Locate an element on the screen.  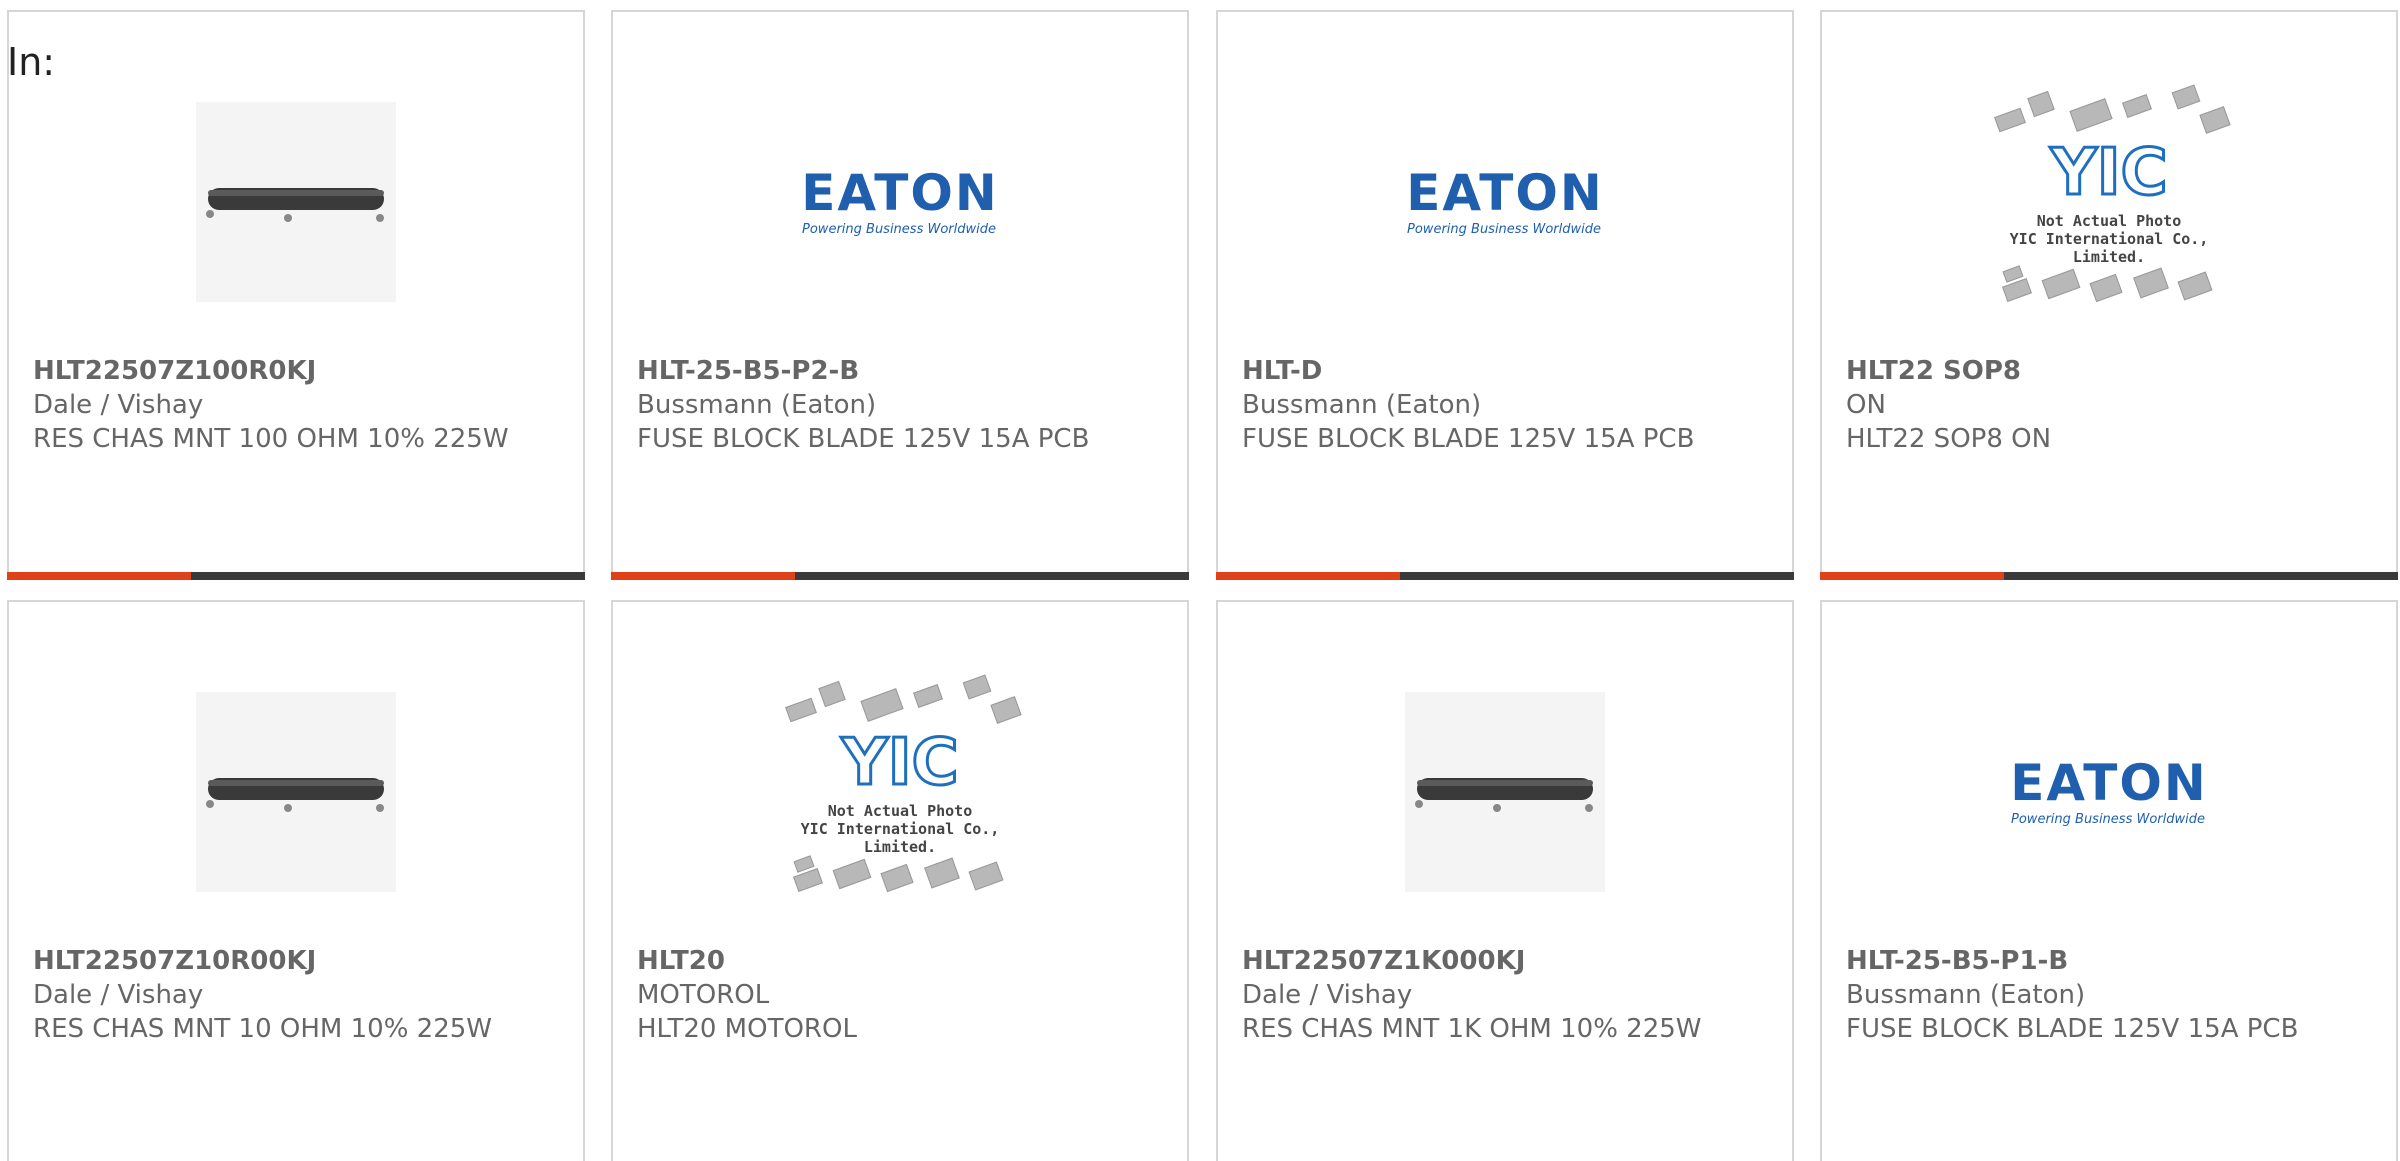
part-number-link: HLT-D is located at coordinates (1505, 371).